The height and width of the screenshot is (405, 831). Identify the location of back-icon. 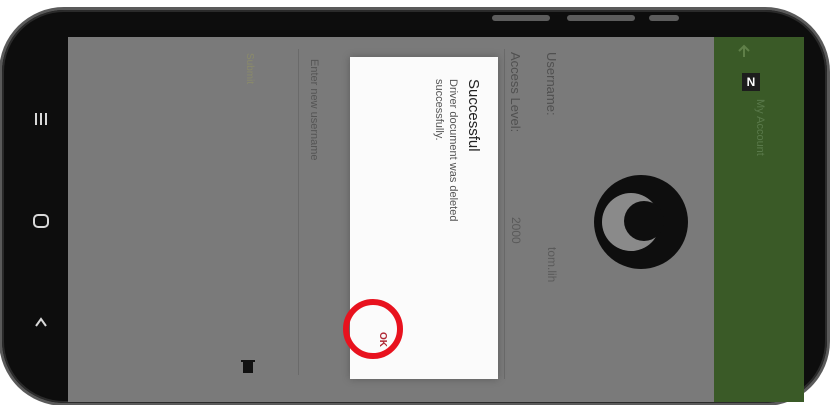
(41, 323).